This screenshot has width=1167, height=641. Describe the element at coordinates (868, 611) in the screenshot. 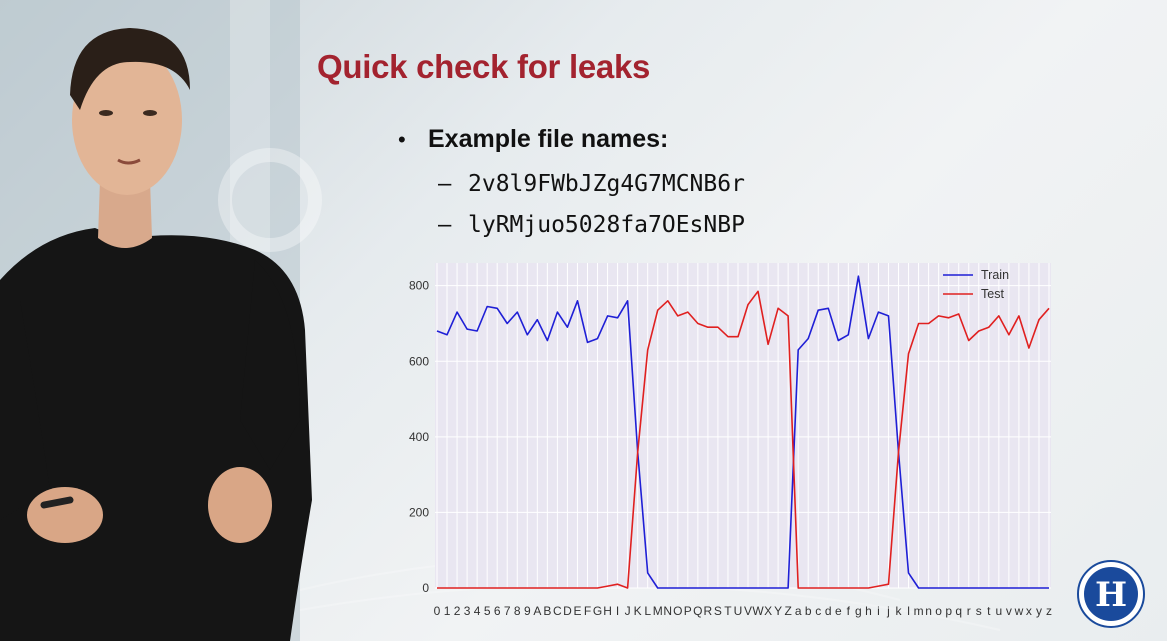

I see `x-tick-label: h` at that location.